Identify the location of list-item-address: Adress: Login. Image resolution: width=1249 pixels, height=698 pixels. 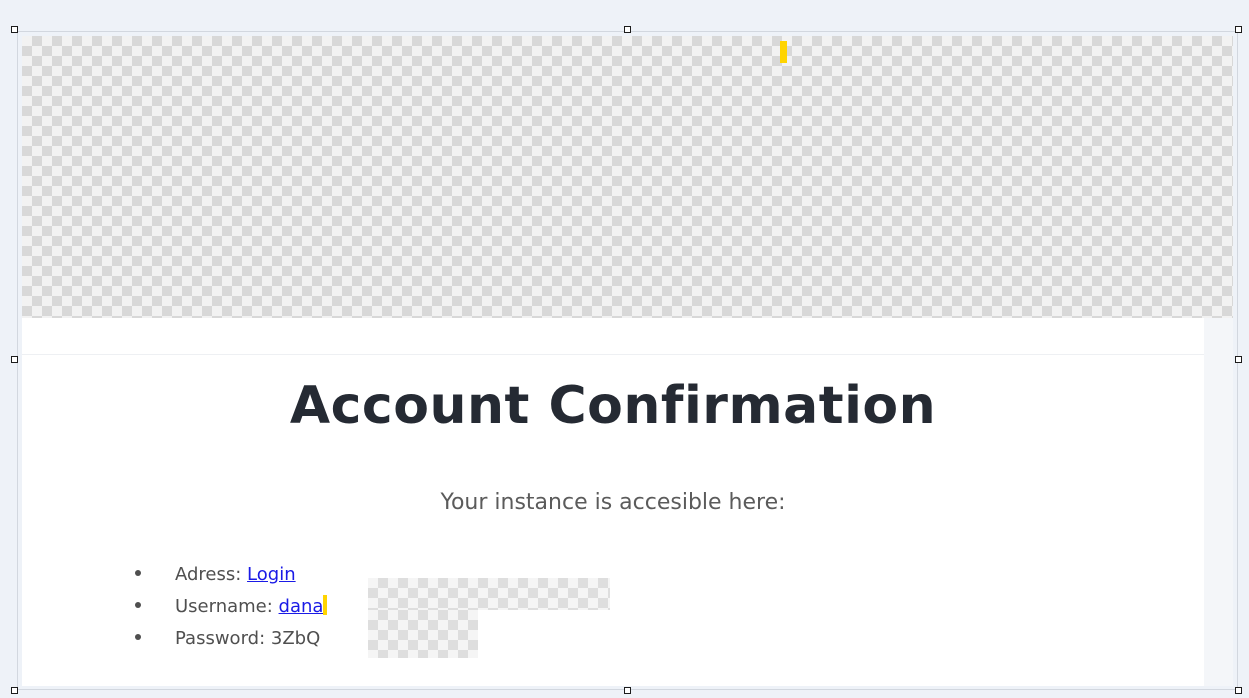
(231, 578).